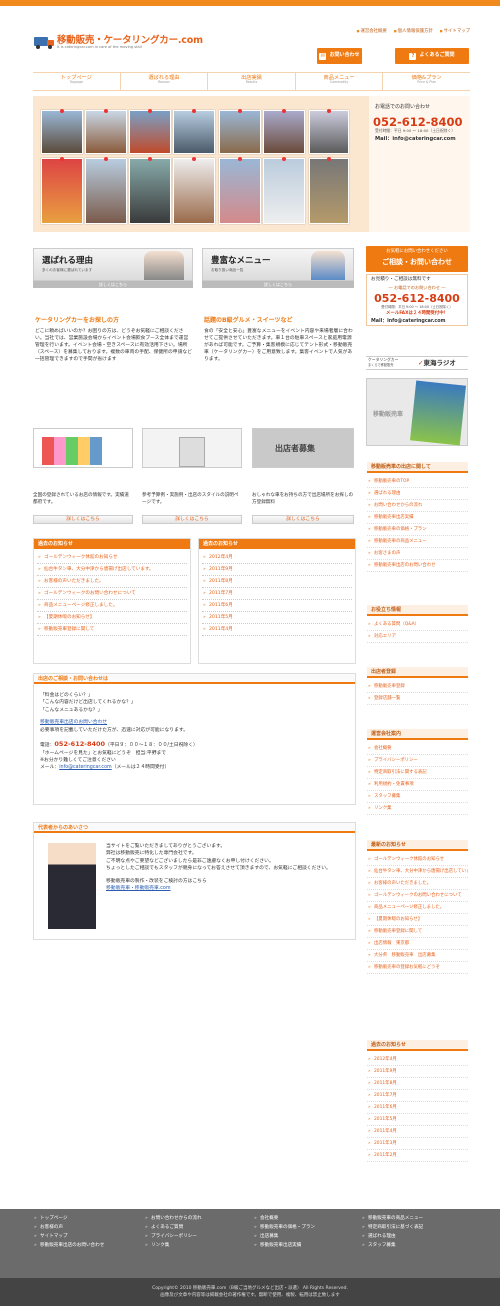 This screenshot has height=1306, width=500. What do you see at coordinates (195, 1227) in the screenshot?
I see `footer-link: よくあるご質問` at bounding box center [195, 1227].